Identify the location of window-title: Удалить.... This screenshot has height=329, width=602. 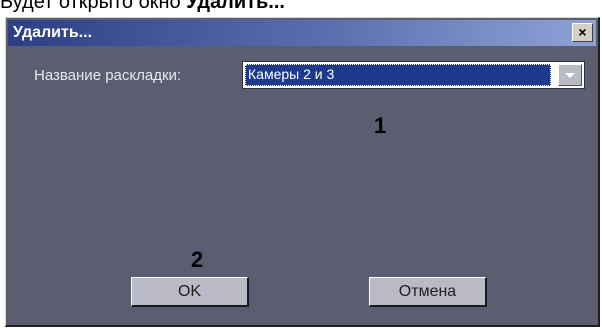
(53, 32).